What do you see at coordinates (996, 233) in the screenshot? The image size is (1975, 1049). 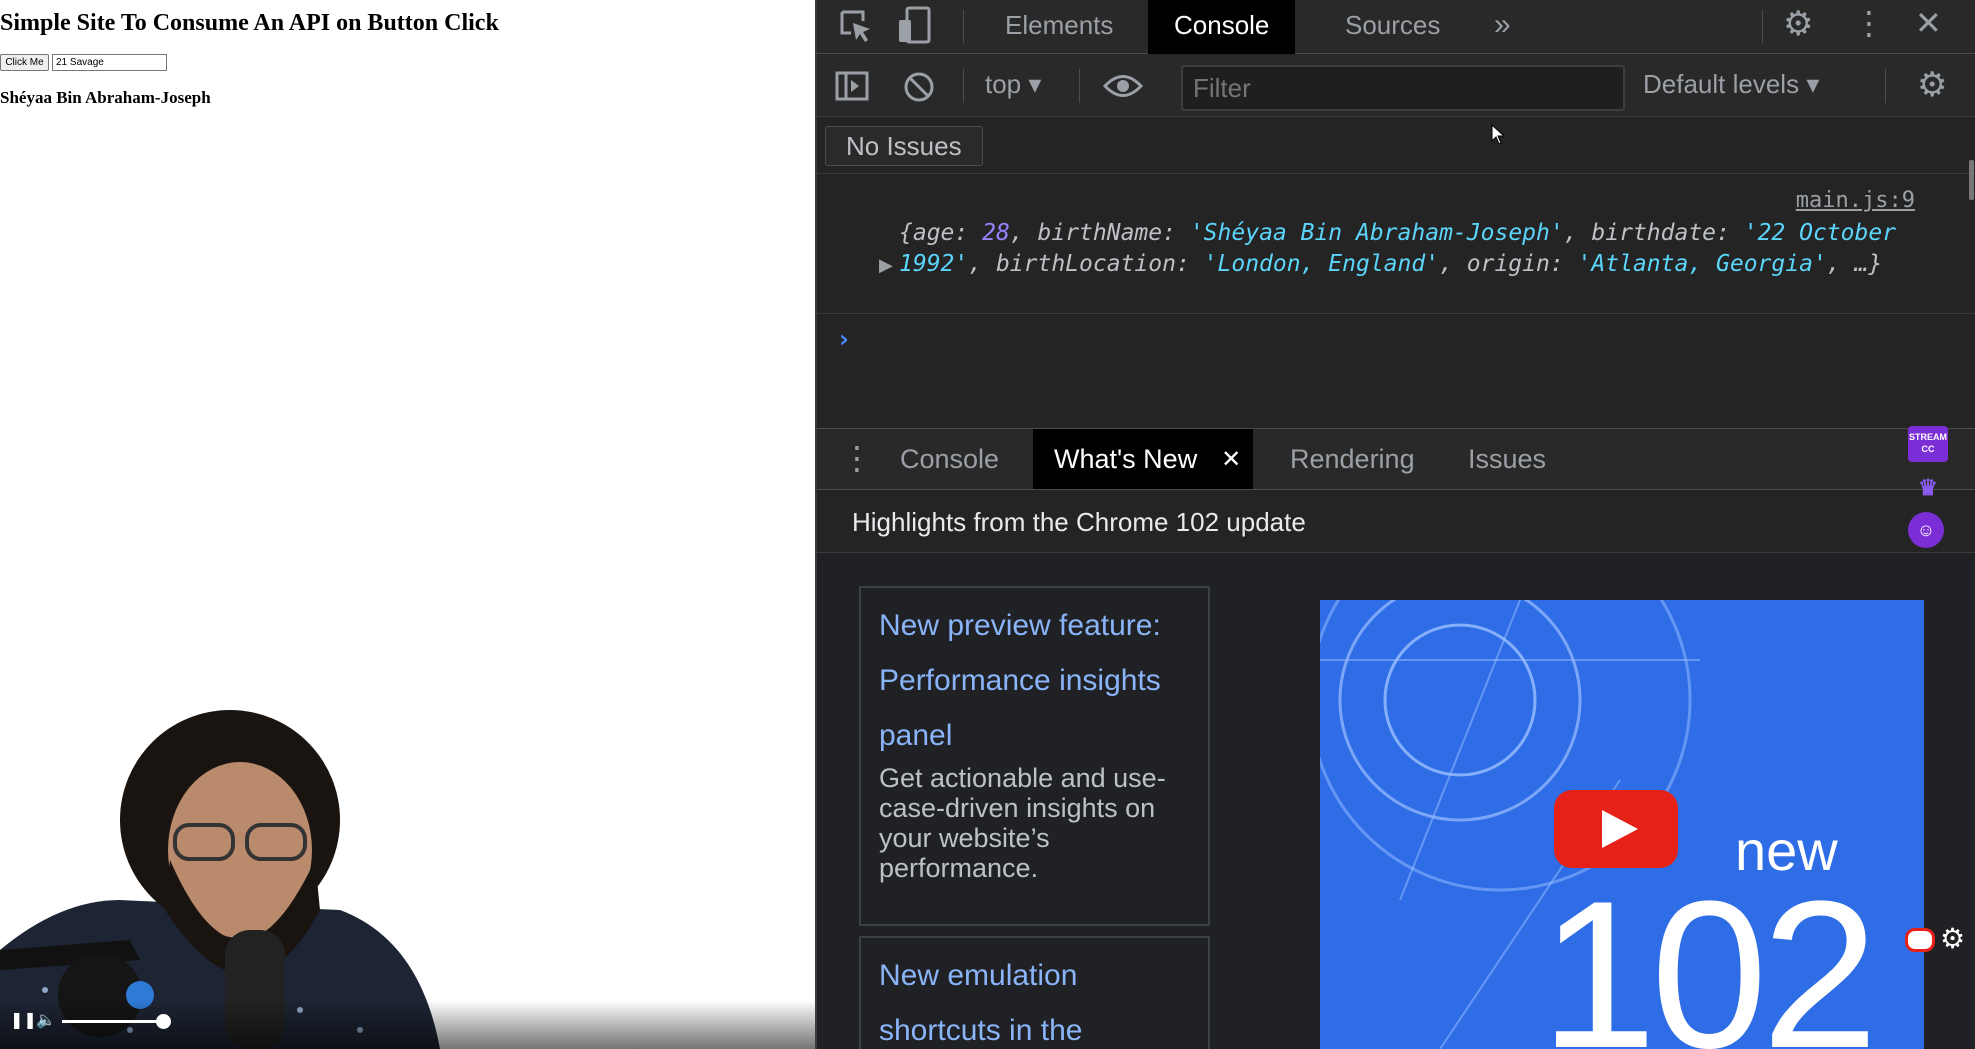 I see `log-value: 28` at bounding box center [996, 233].